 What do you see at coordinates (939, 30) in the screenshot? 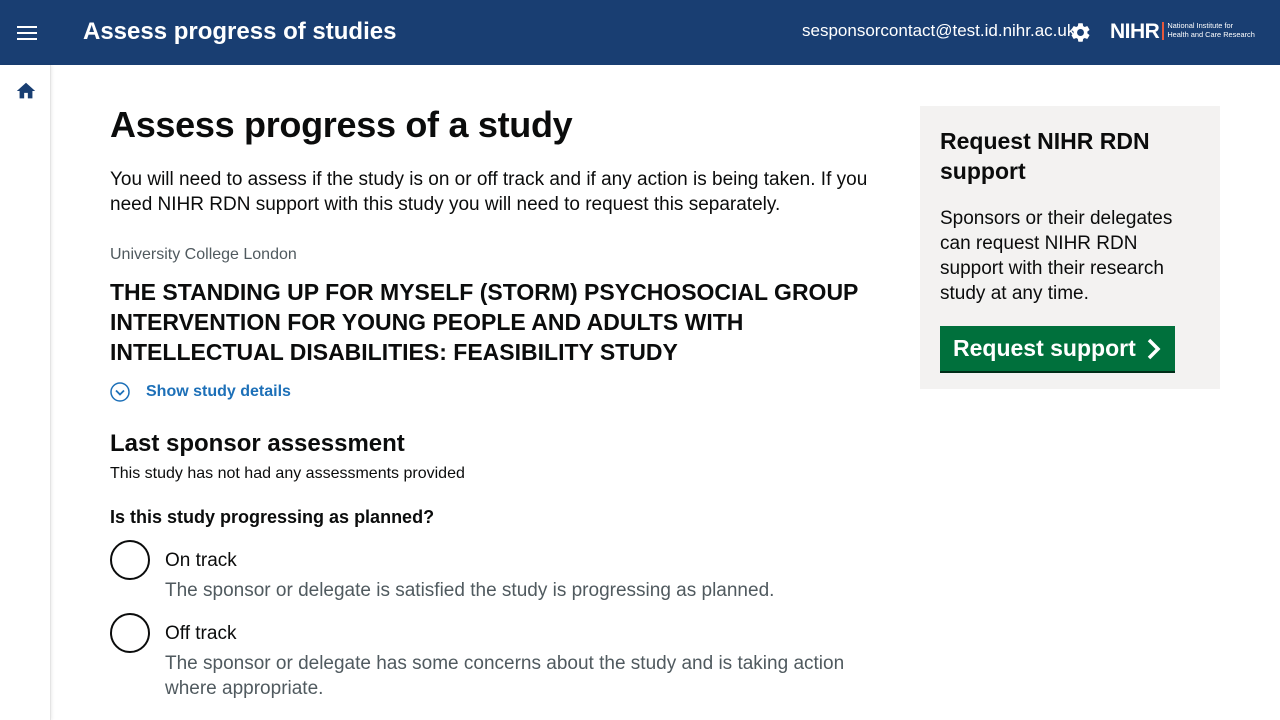
I see `user-email: sesponsorcontact@test.id.nihr.ac.uk` at bounding box center [939, 30].